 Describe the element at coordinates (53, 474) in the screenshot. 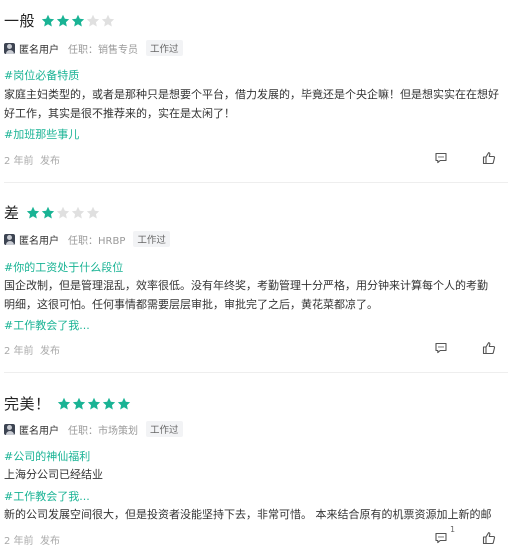

I see `review-text-line: 上海分公司已经结业` at that location.